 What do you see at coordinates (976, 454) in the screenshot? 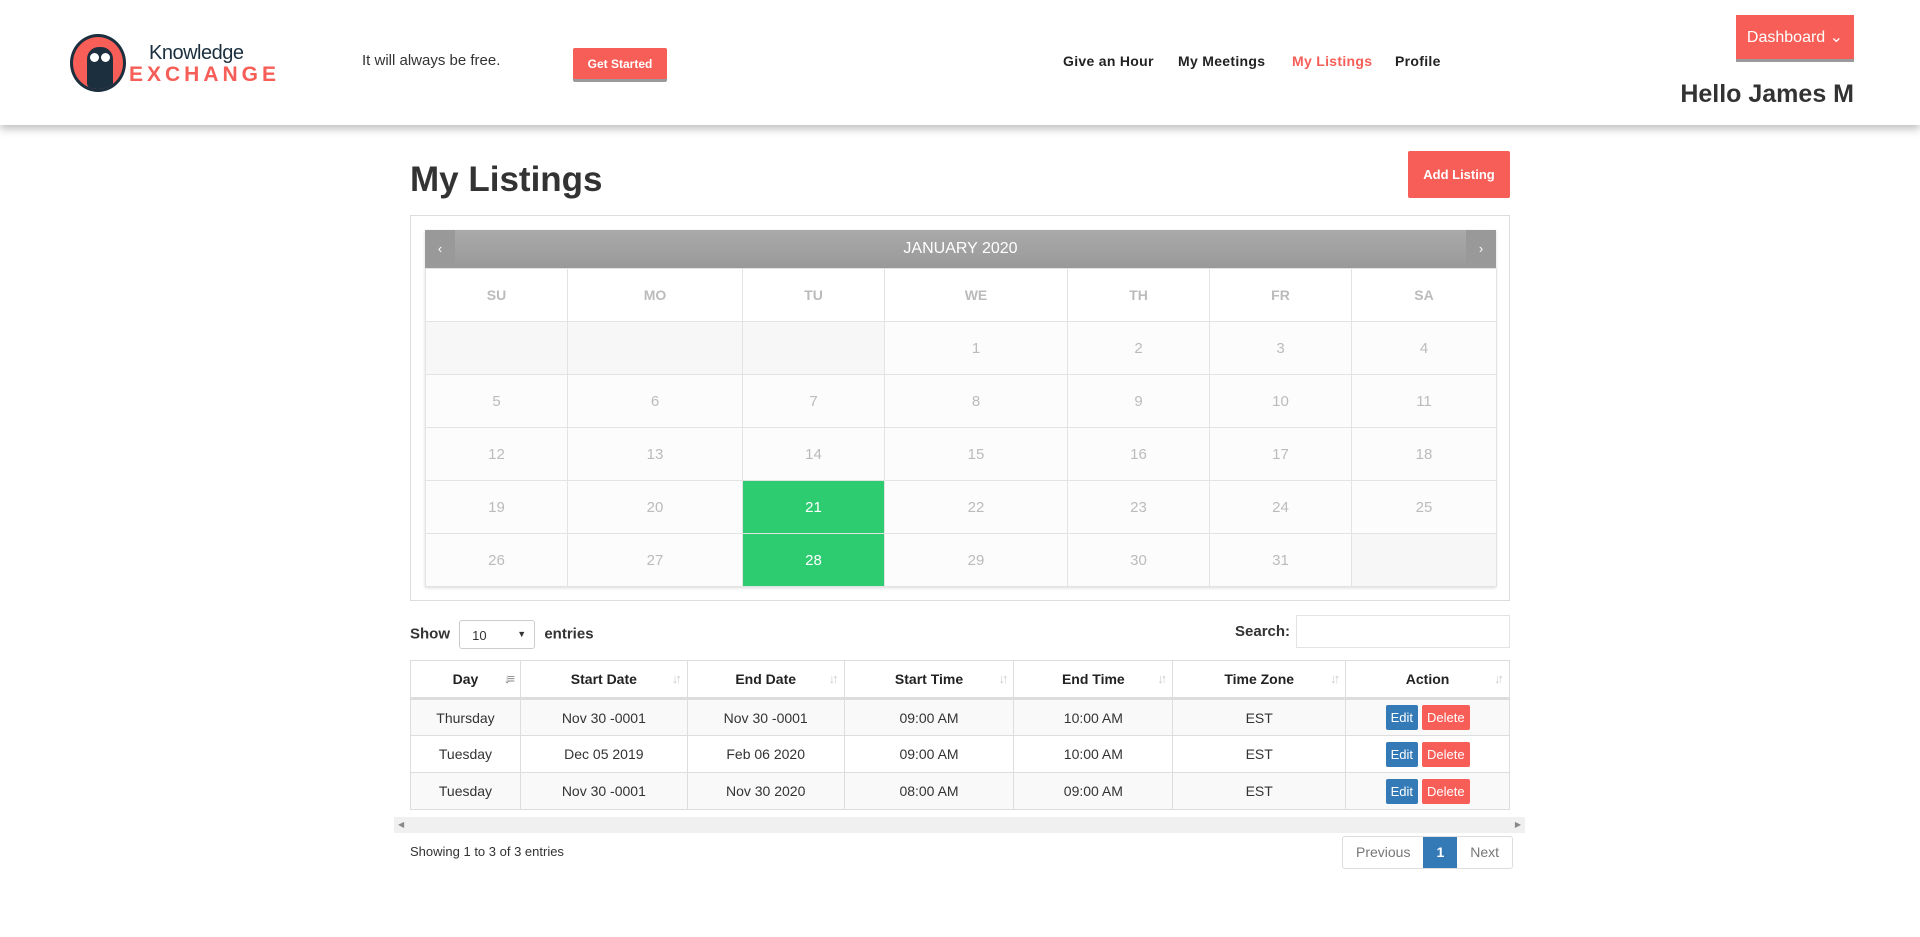
I see `calendar-day: 15` at bounding box center [976, 454].